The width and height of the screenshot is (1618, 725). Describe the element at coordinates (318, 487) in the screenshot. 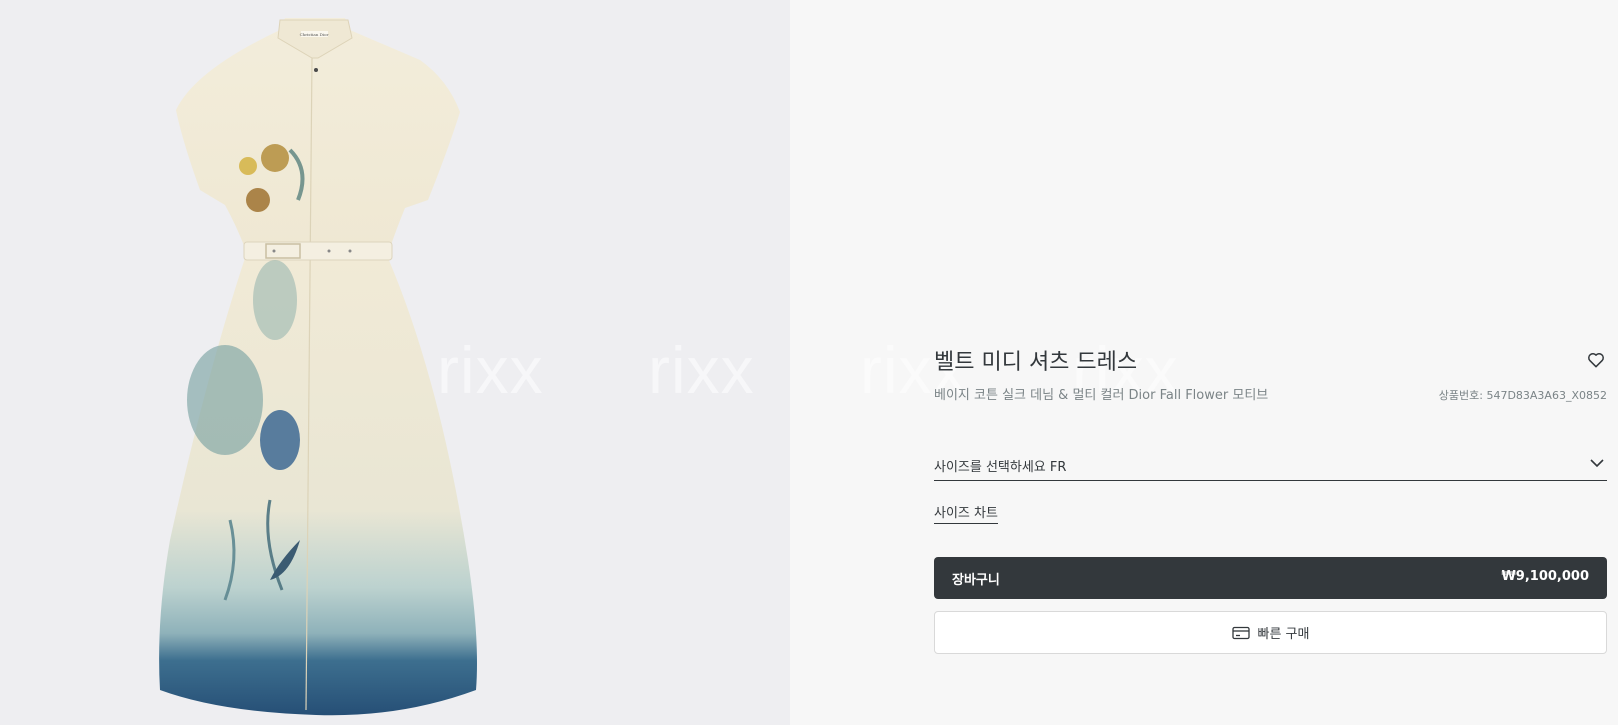

I see `dress-skirt` at that location.